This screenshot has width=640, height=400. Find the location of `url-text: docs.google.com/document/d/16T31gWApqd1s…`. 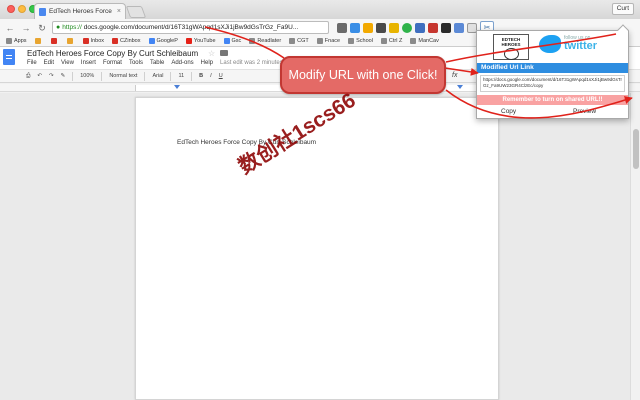

url-text: docs.google.com/document/d/16T31gWApqd1s… is located at coordinates (191, 27).